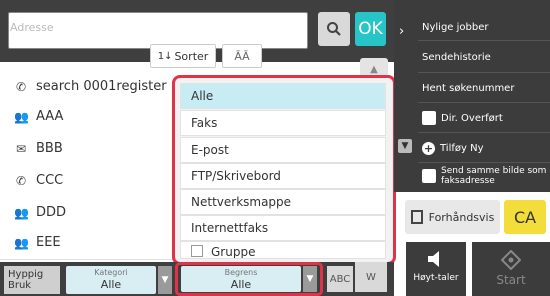  I want to click on sort-label: Sorter, so click(191, 56).